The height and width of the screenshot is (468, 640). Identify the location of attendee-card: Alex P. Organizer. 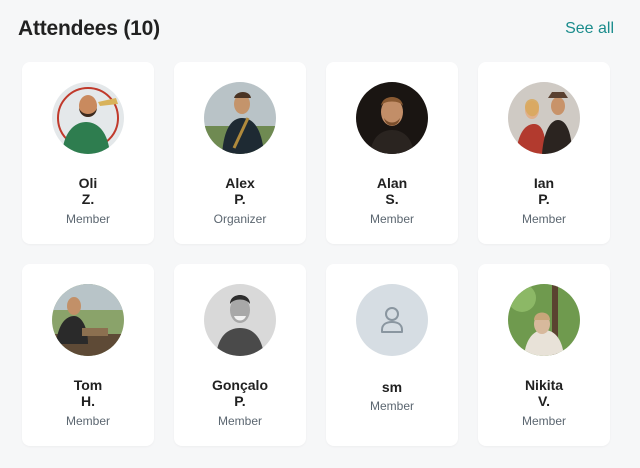
(240, 153).